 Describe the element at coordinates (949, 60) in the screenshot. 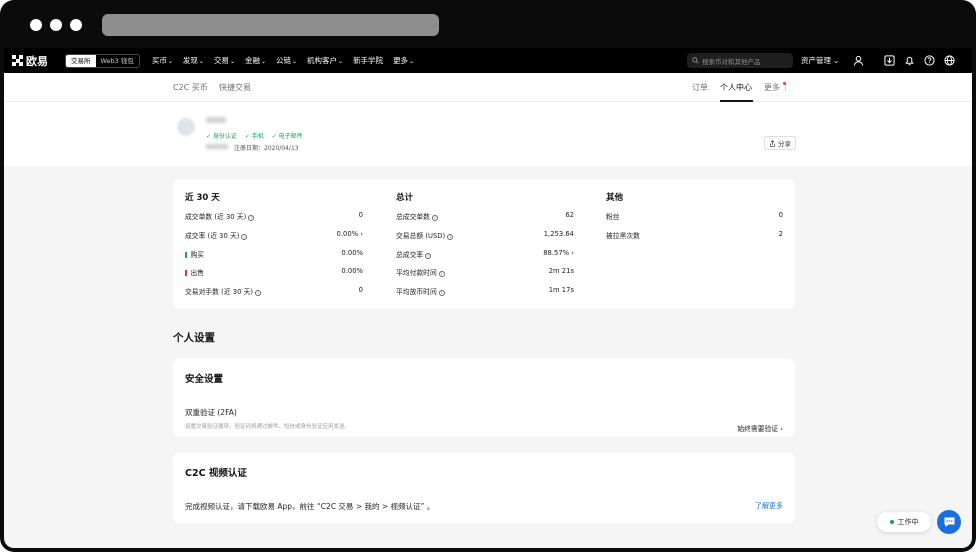

I see `globe-icon` at that location.